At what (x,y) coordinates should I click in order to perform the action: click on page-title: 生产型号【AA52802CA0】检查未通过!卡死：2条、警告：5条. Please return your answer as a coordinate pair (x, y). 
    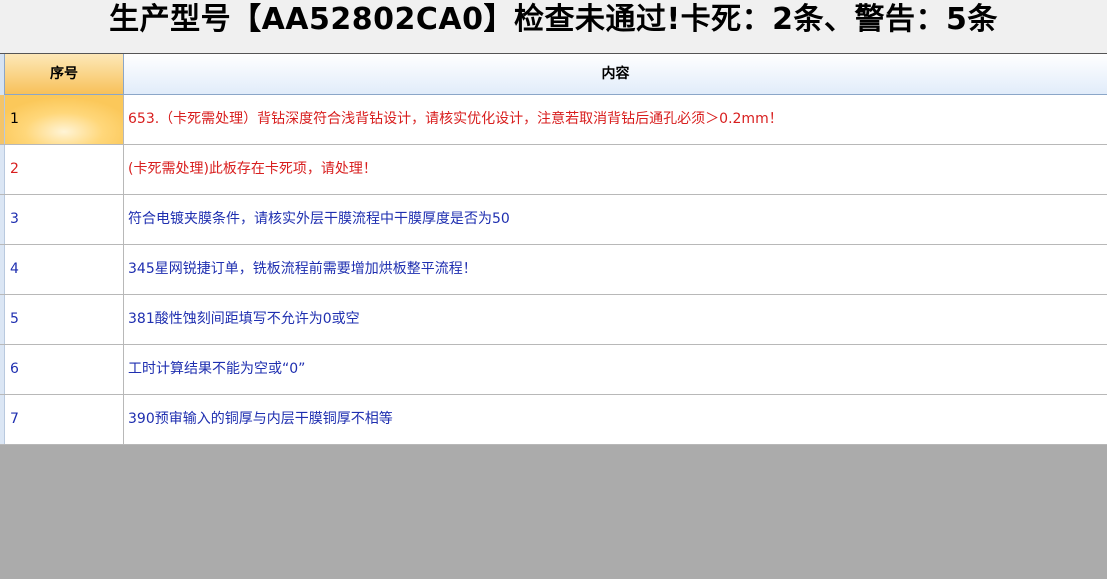
    Looking at the image, I should click on (553, 19).